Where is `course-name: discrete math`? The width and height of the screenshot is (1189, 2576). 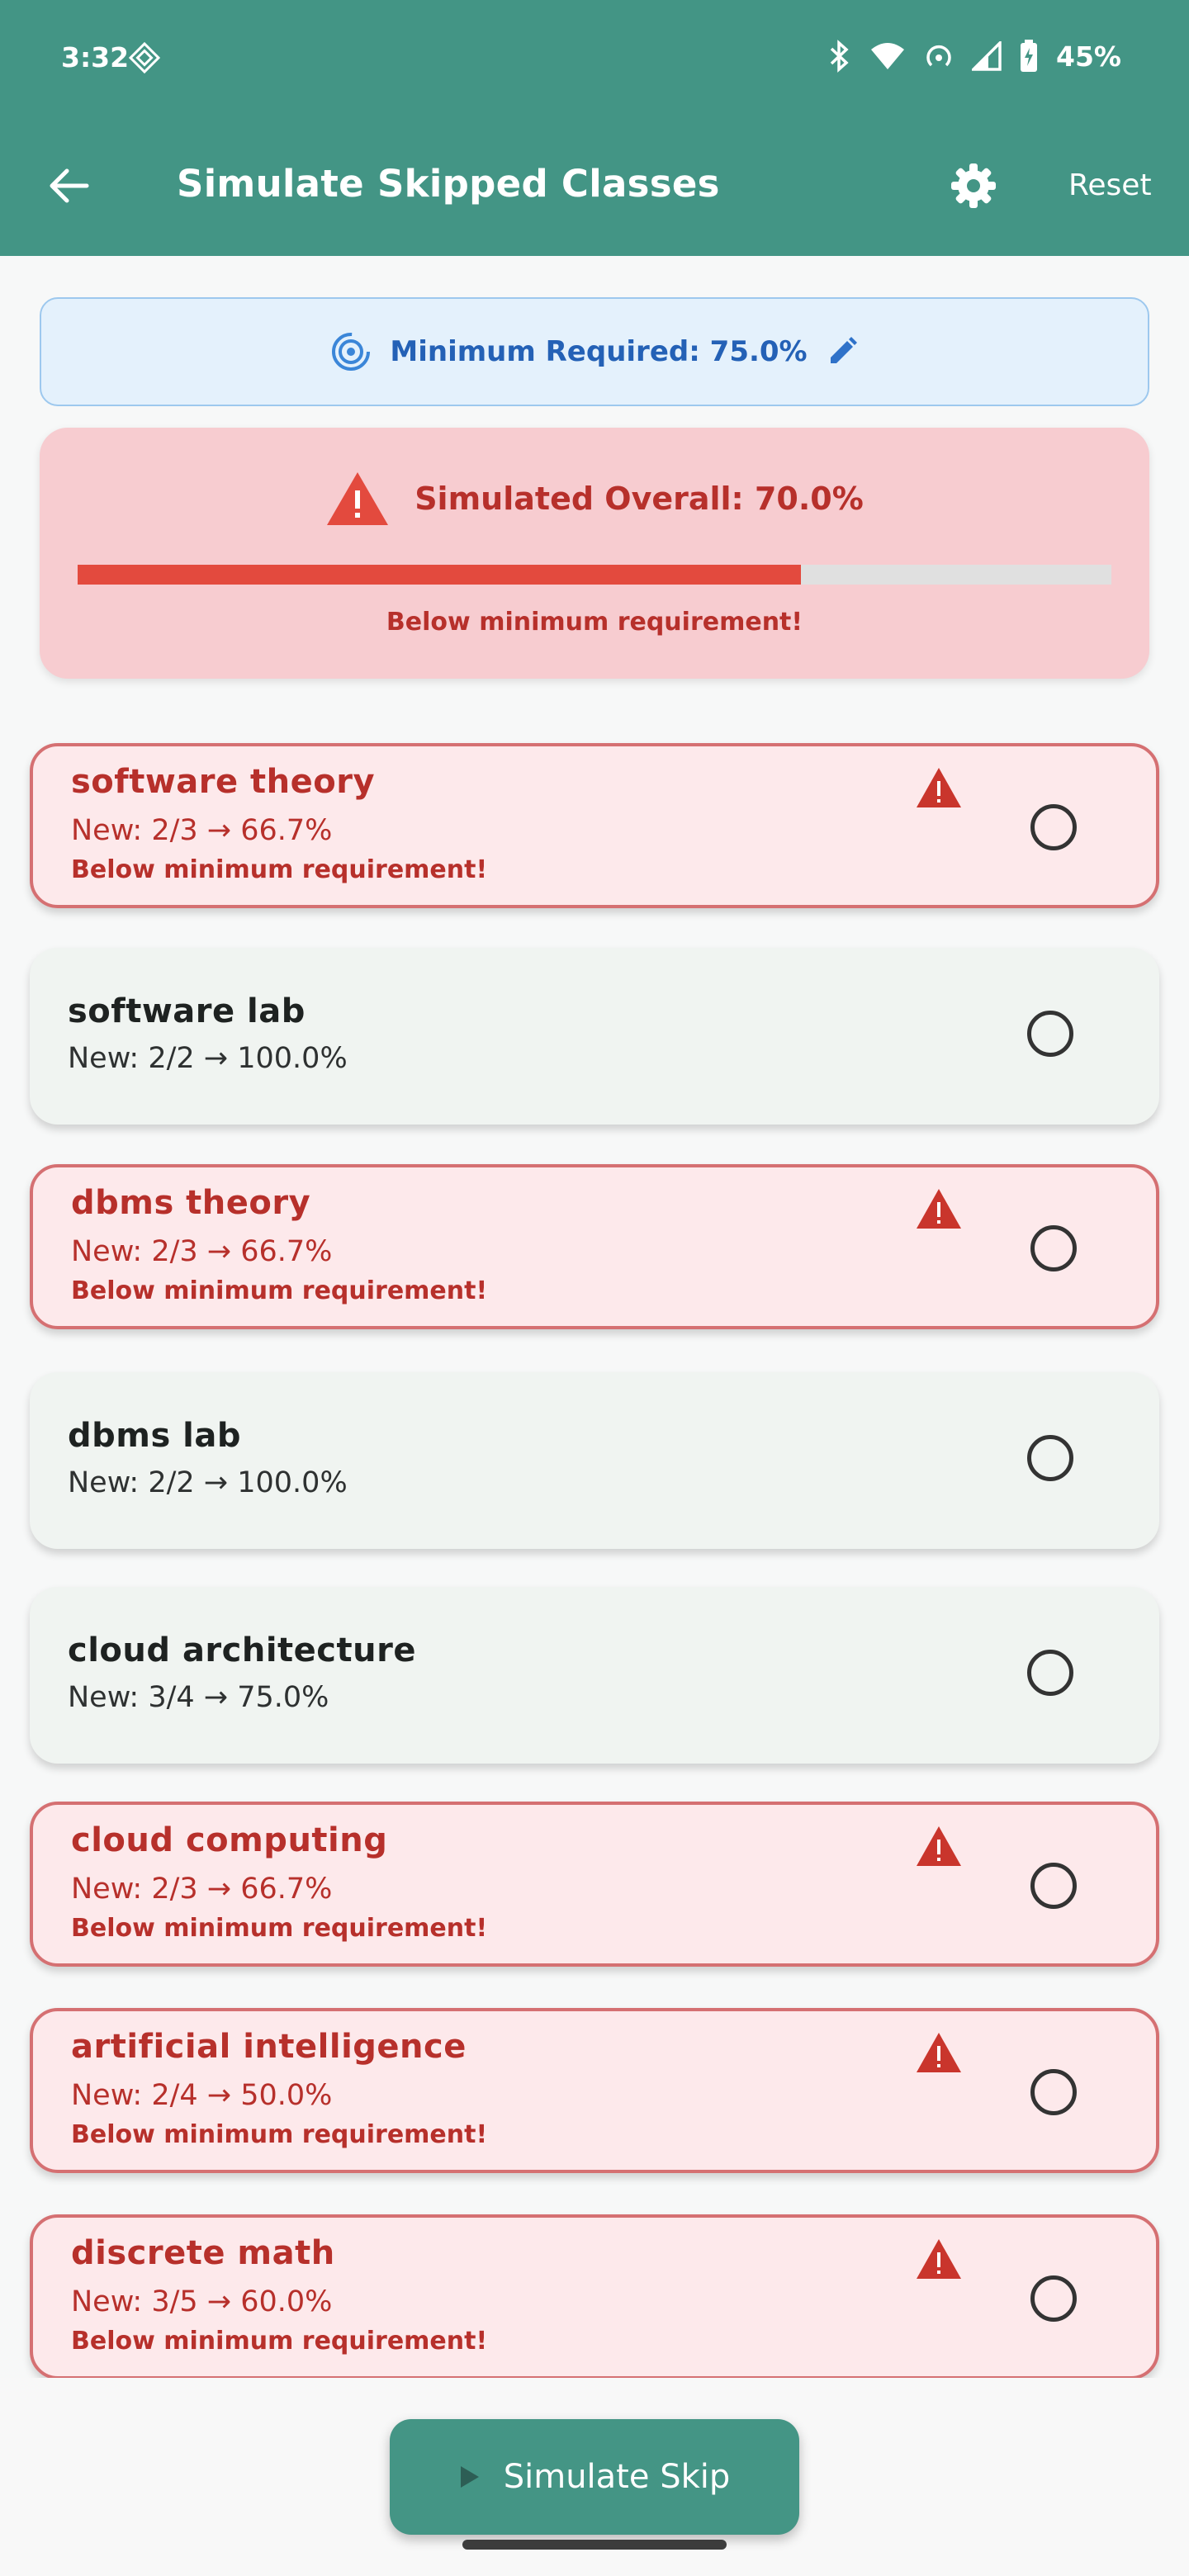 course-name: discrete math is located at coordinates (203, 2253).